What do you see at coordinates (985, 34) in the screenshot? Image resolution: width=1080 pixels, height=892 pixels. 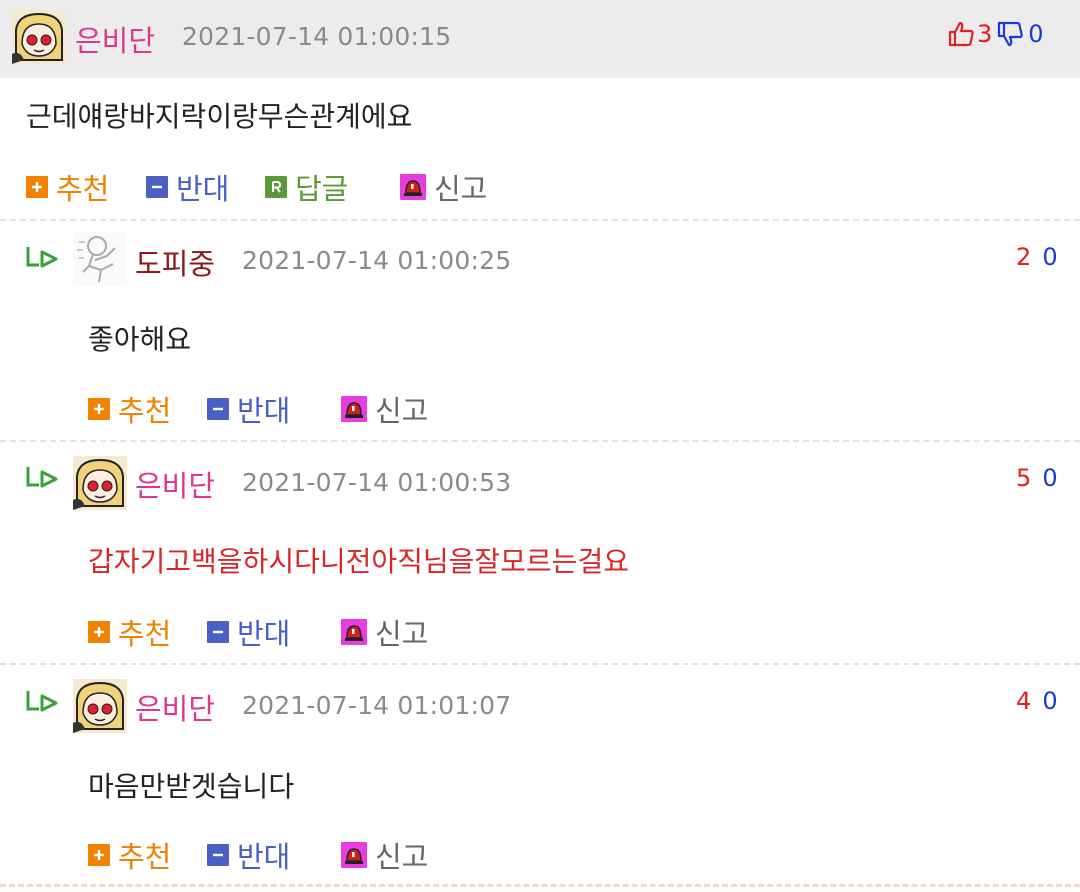 I see `up-count: 3` at bounding box center [985, 34].